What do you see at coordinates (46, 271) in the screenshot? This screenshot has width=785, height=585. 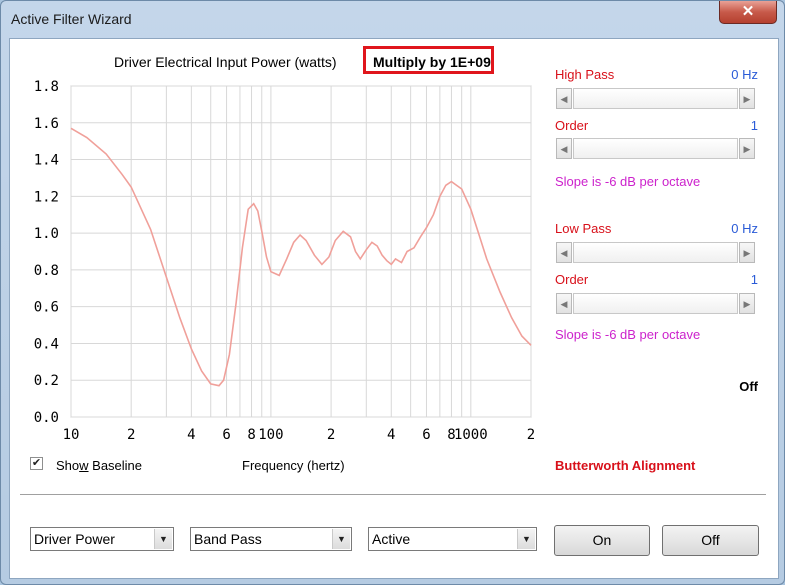 I see `y-tick-label: 0.8` at bounding box center [46, 271].